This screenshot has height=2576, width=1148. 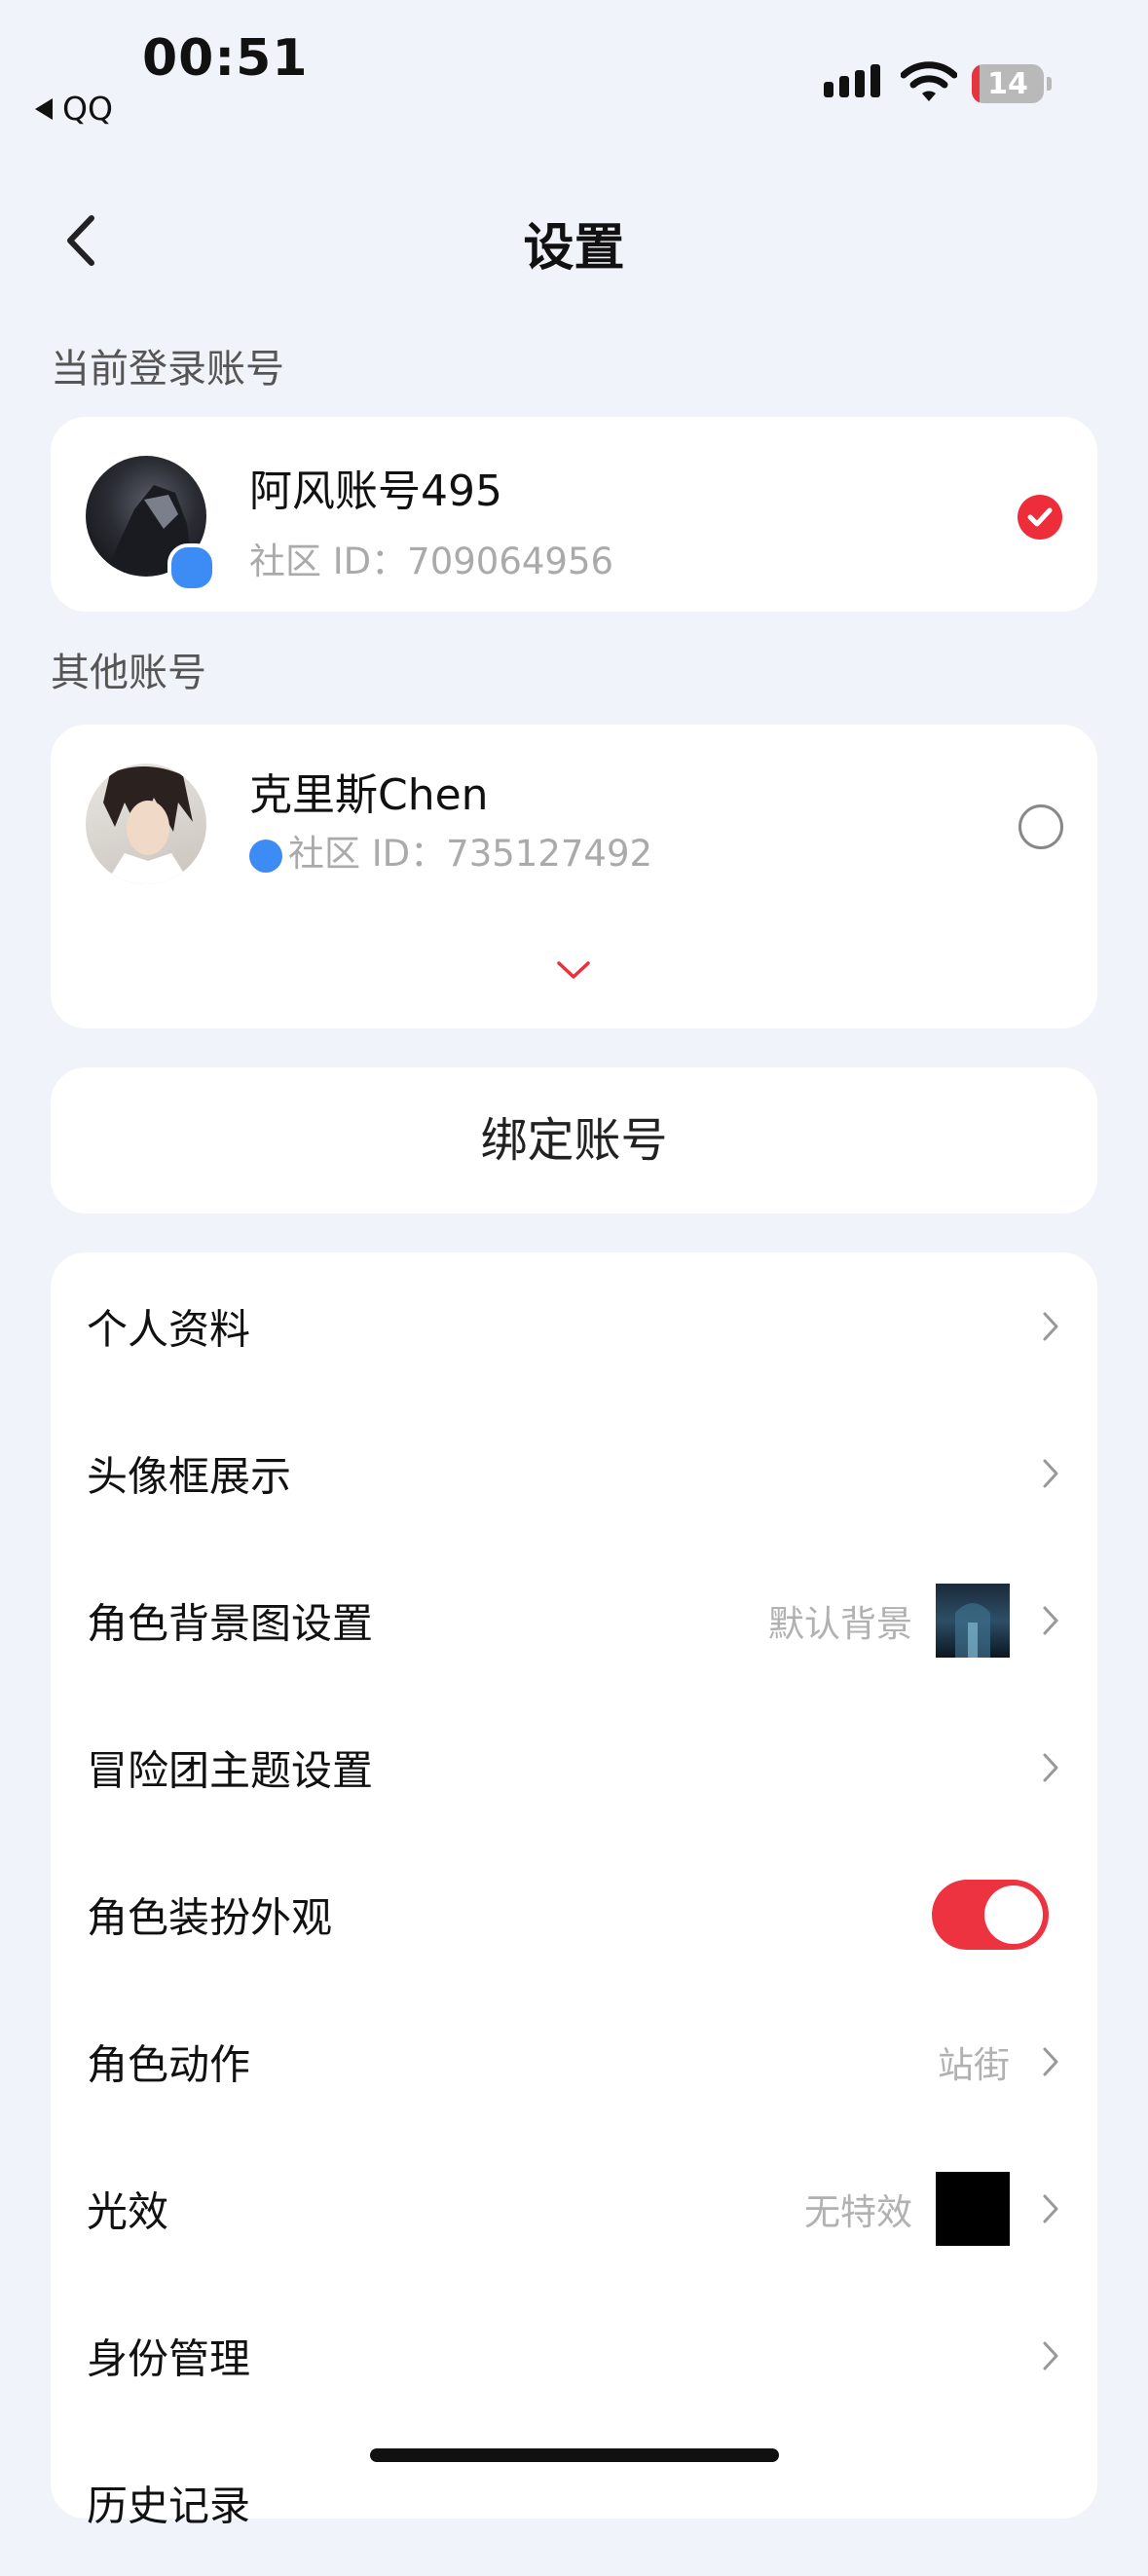 I want to click on settings-row-label: 身份管理, so click(x=169, y=2358).